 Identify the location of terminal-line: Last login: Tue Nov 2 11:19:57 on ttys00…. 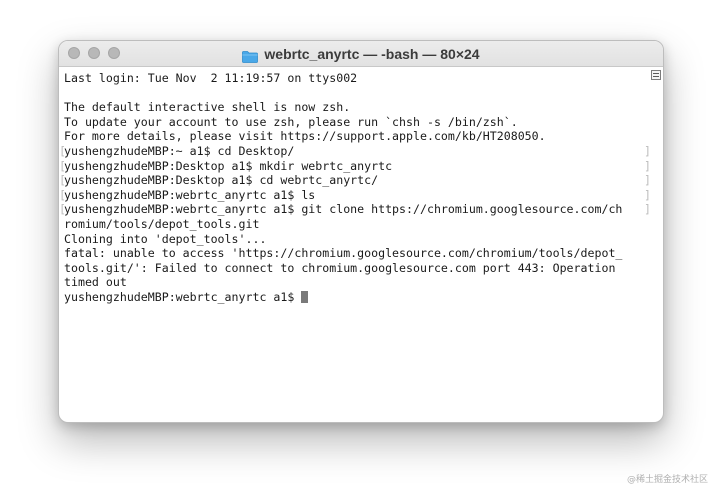
(356, 78).